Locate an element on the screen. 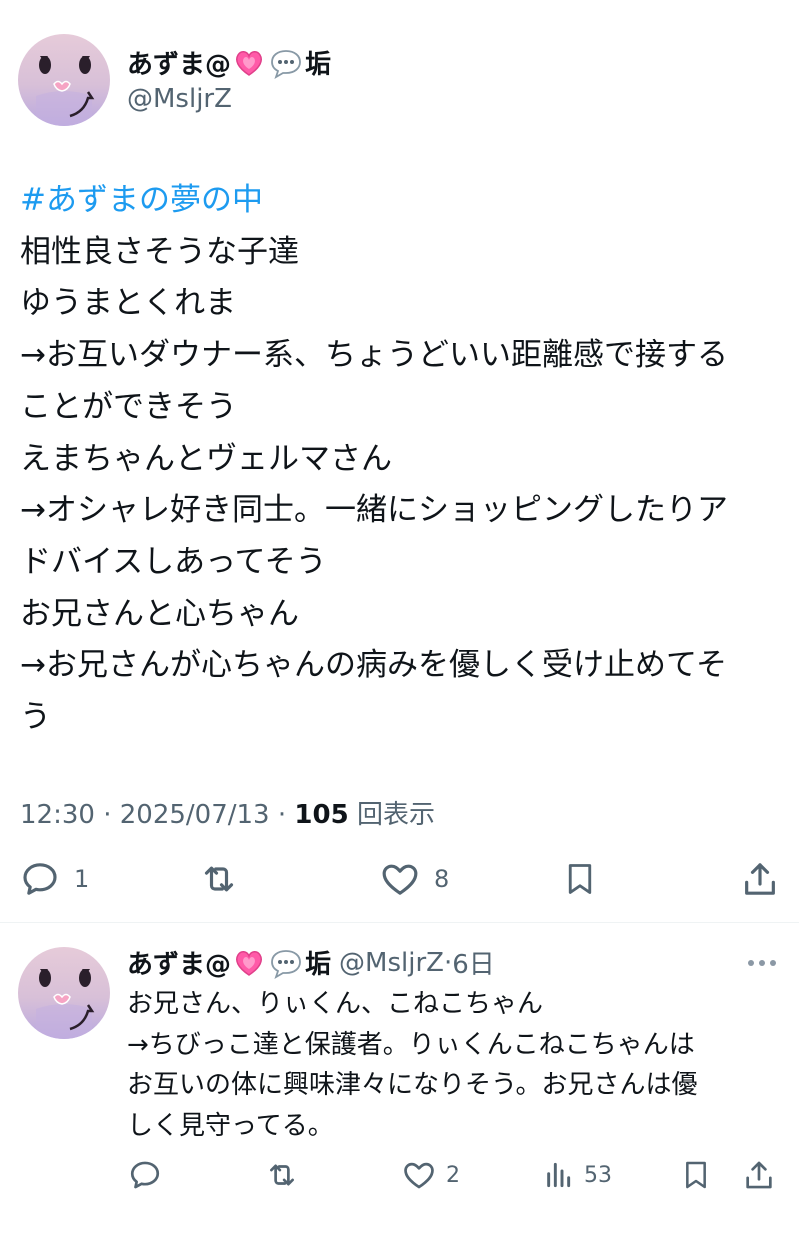 Image resolution: width=799 pixels, height=1258 pixels. reply-share-button is located at coordinates (759, 1175).